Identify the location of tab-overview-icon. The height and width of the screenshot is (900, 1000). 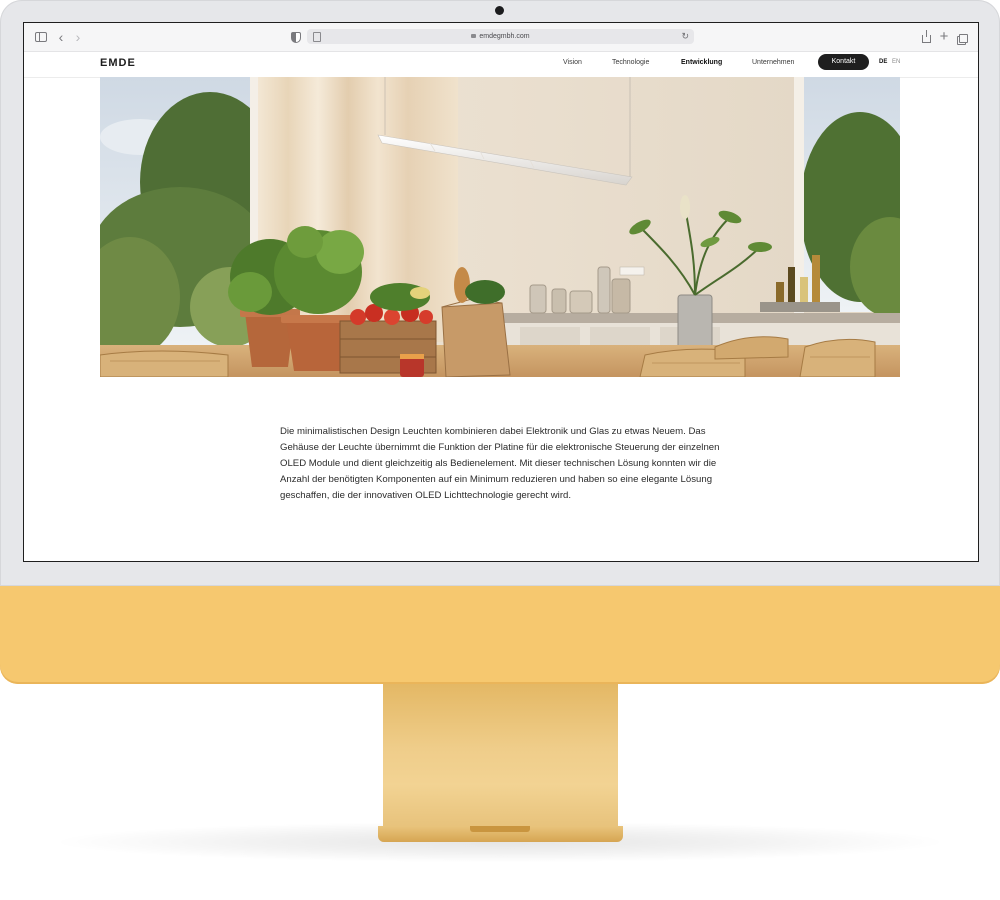
(962, 37).